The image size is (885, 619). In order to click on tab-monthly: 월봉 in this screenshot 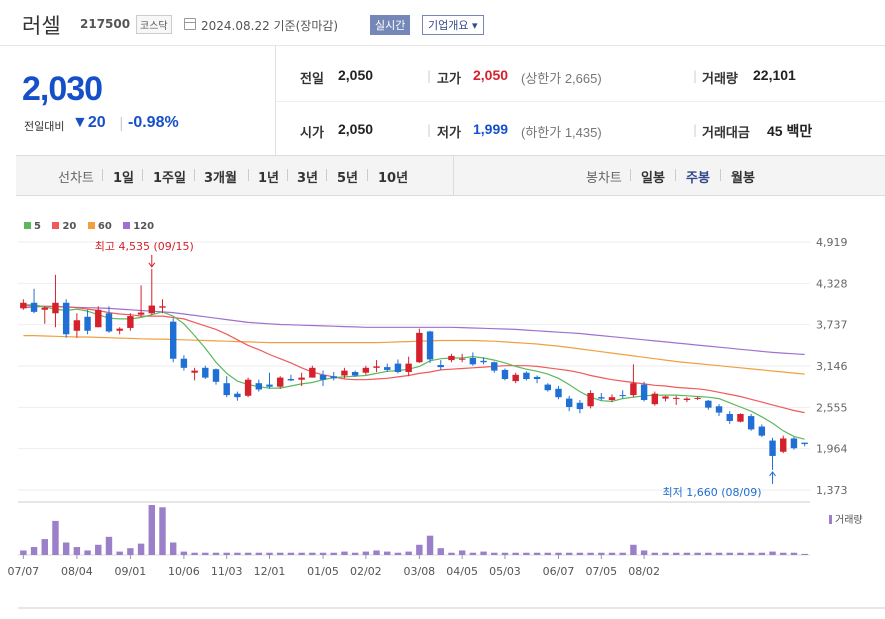, I will do `click(743, 176)`.